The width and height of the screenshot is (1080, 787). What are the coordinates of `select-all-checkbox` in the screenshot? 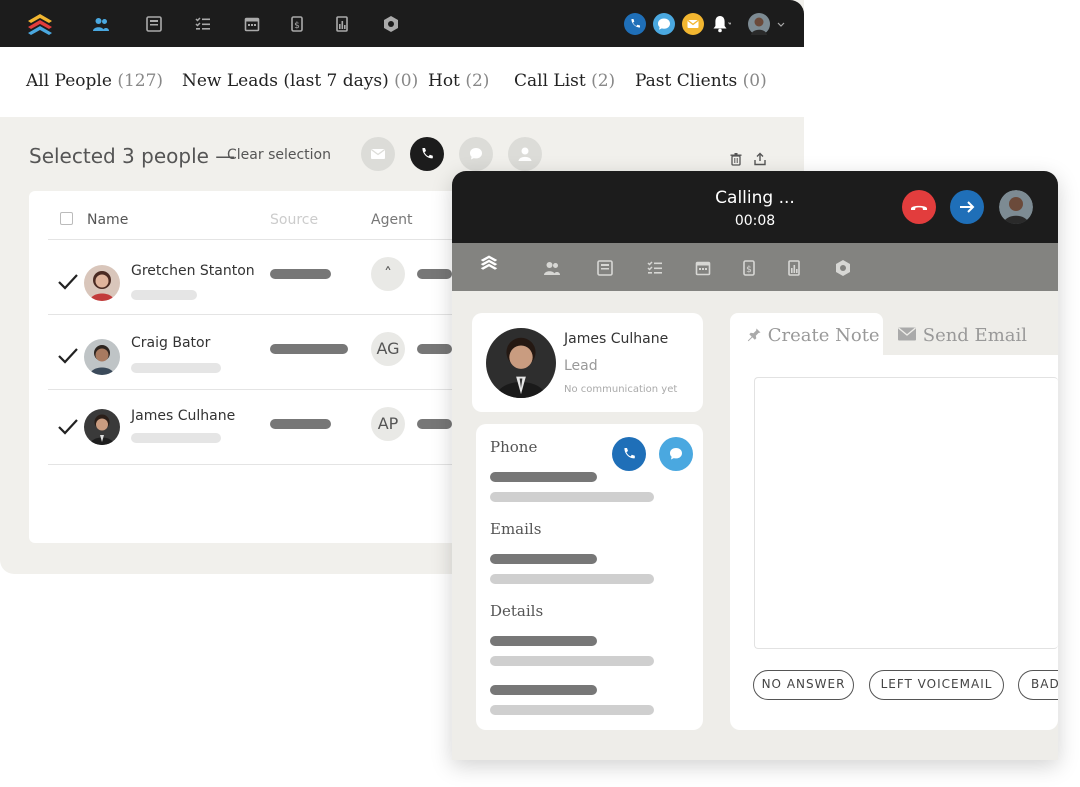 It's located at (66, 218).